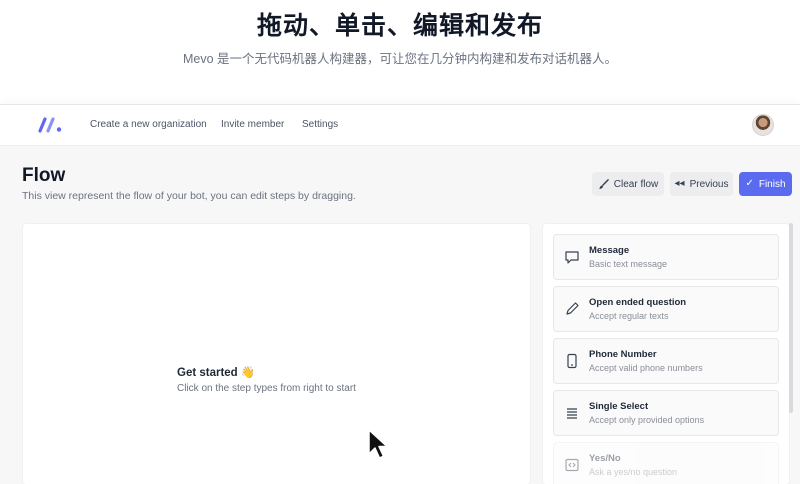 Image resolution: width=800 pixels, height=484 pixels. I want to click on finish-button: ✓ Finish, so click(765, 184).